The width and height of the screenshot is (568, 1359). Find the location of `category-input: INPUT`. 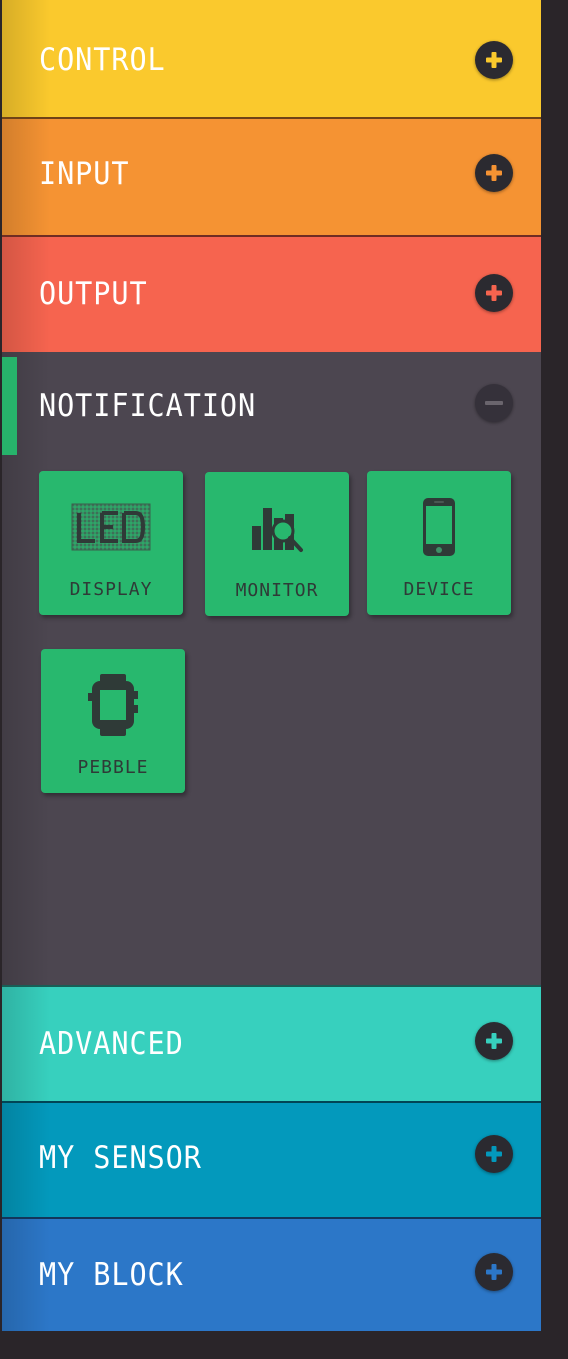

category-input: INPUT is located at coordinates (271, 176).